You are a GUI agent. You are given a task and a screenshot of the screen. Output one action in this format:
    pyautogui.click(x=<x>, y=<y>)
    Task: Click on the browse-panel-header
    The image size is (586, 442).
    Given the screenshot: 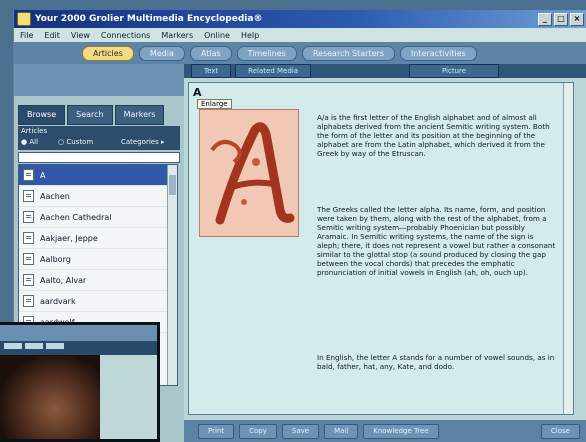 What is the action you would take?
    pyautogui.click(x=99, y=80)
    